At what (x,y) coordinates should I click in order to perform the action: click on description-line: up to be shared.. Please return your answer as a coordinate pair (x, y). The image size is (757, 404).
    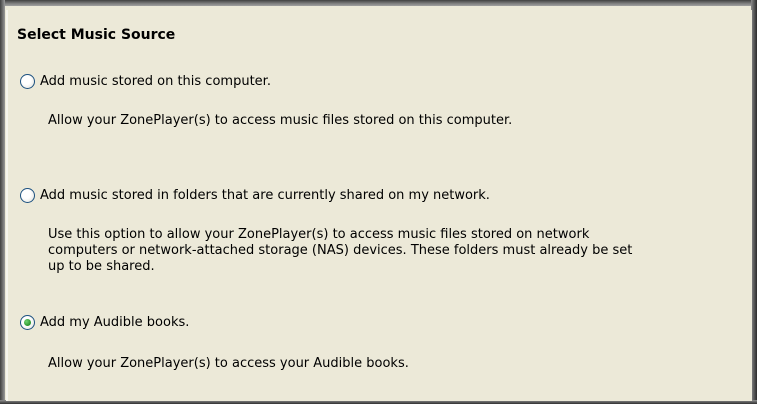
    Looking at the image, I should click on (101, 266).